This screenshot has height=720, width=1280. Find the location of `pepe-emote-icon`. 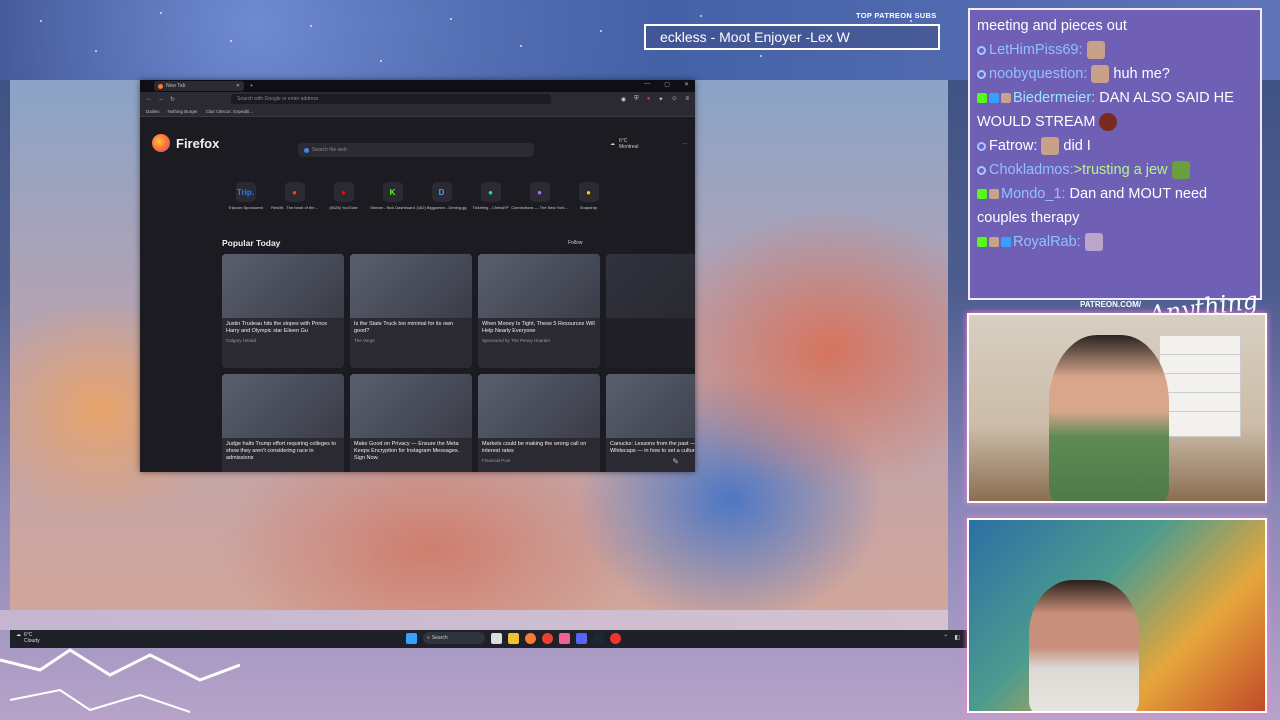

pepe-emote-icon is located at coordinates (1180, 170).